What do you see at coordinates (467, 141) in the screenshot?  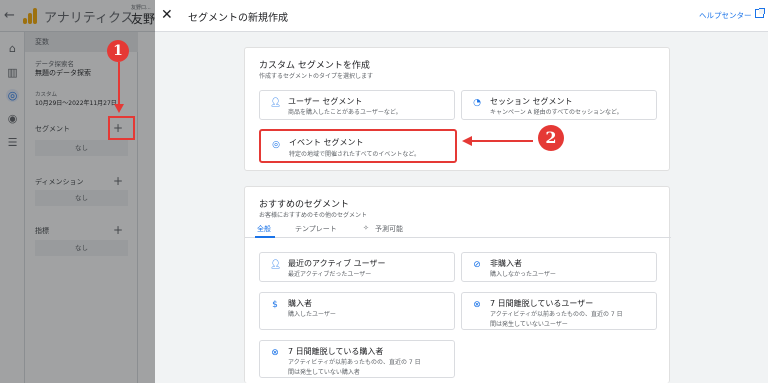 I see `step-2-arrow-head` at bounding box center [467, 141].